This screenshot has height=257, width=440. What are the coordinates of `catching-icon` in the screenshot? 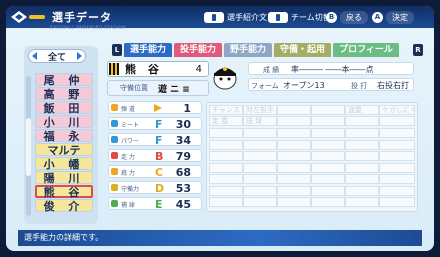 It's located at (114, 203).